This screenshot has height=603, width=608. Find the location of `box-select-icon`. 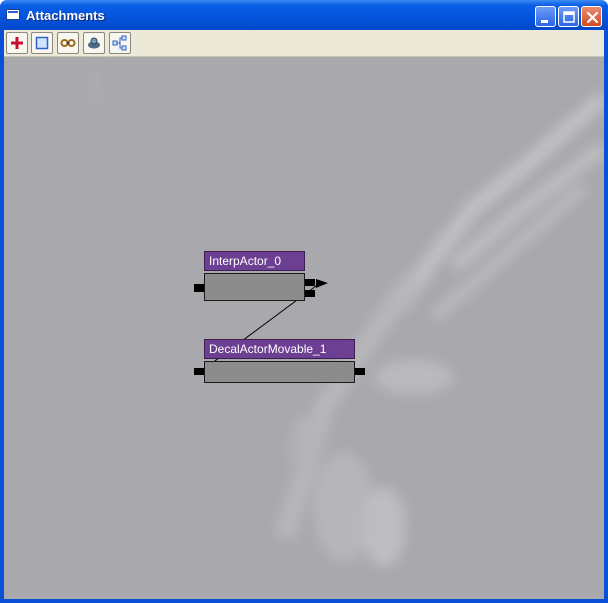

box-select-icon is located at coordinates (42, 43).